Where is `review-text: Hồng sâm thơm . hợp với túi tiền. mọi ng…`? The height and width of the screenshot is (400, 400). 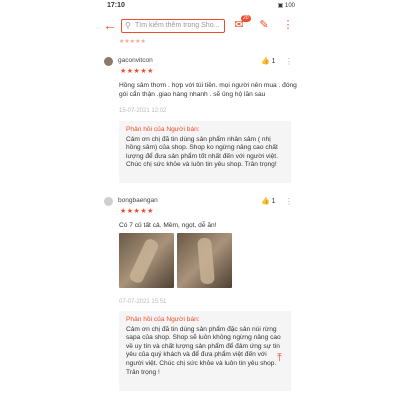 review-text: Hồng sâm thơm . hợp với túi tiền. mọi ng… is located at coordinates (208, 90).